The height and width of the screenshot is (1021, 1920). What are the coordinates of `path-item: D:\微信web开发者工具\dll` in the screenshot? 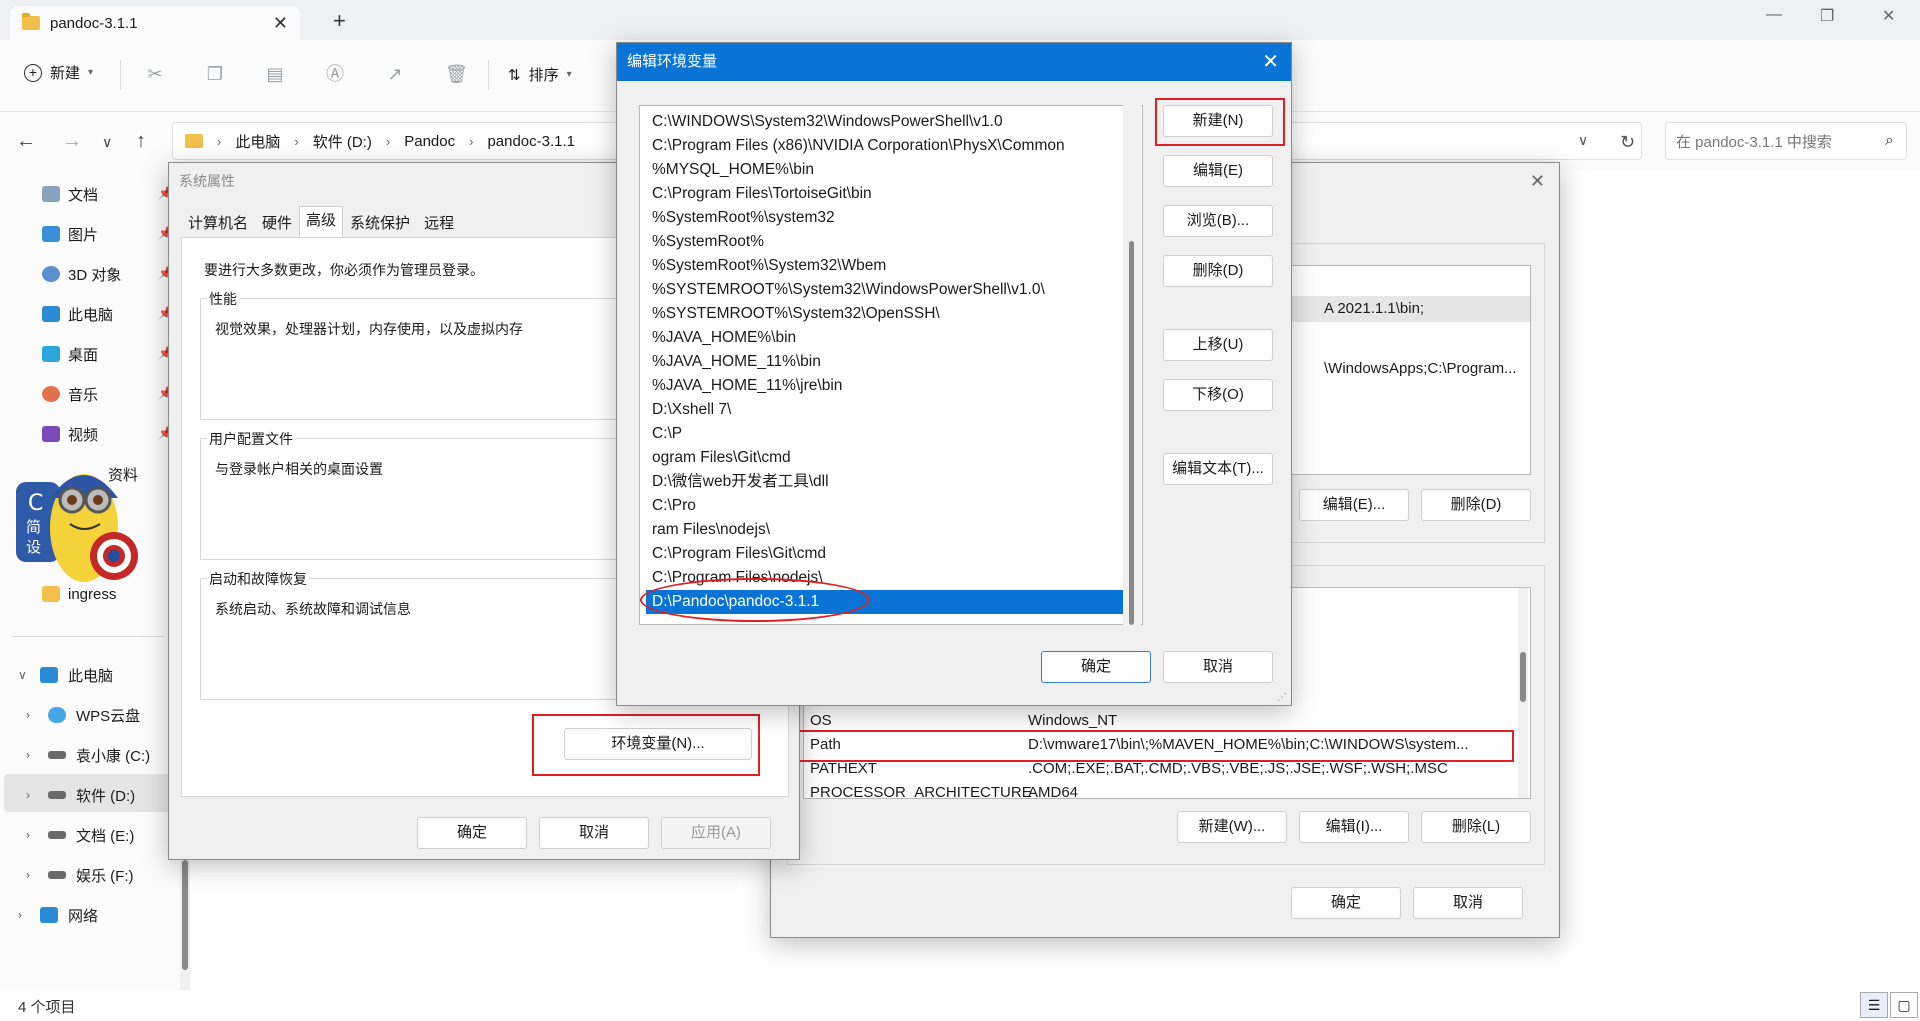 It's located at (886, 482).